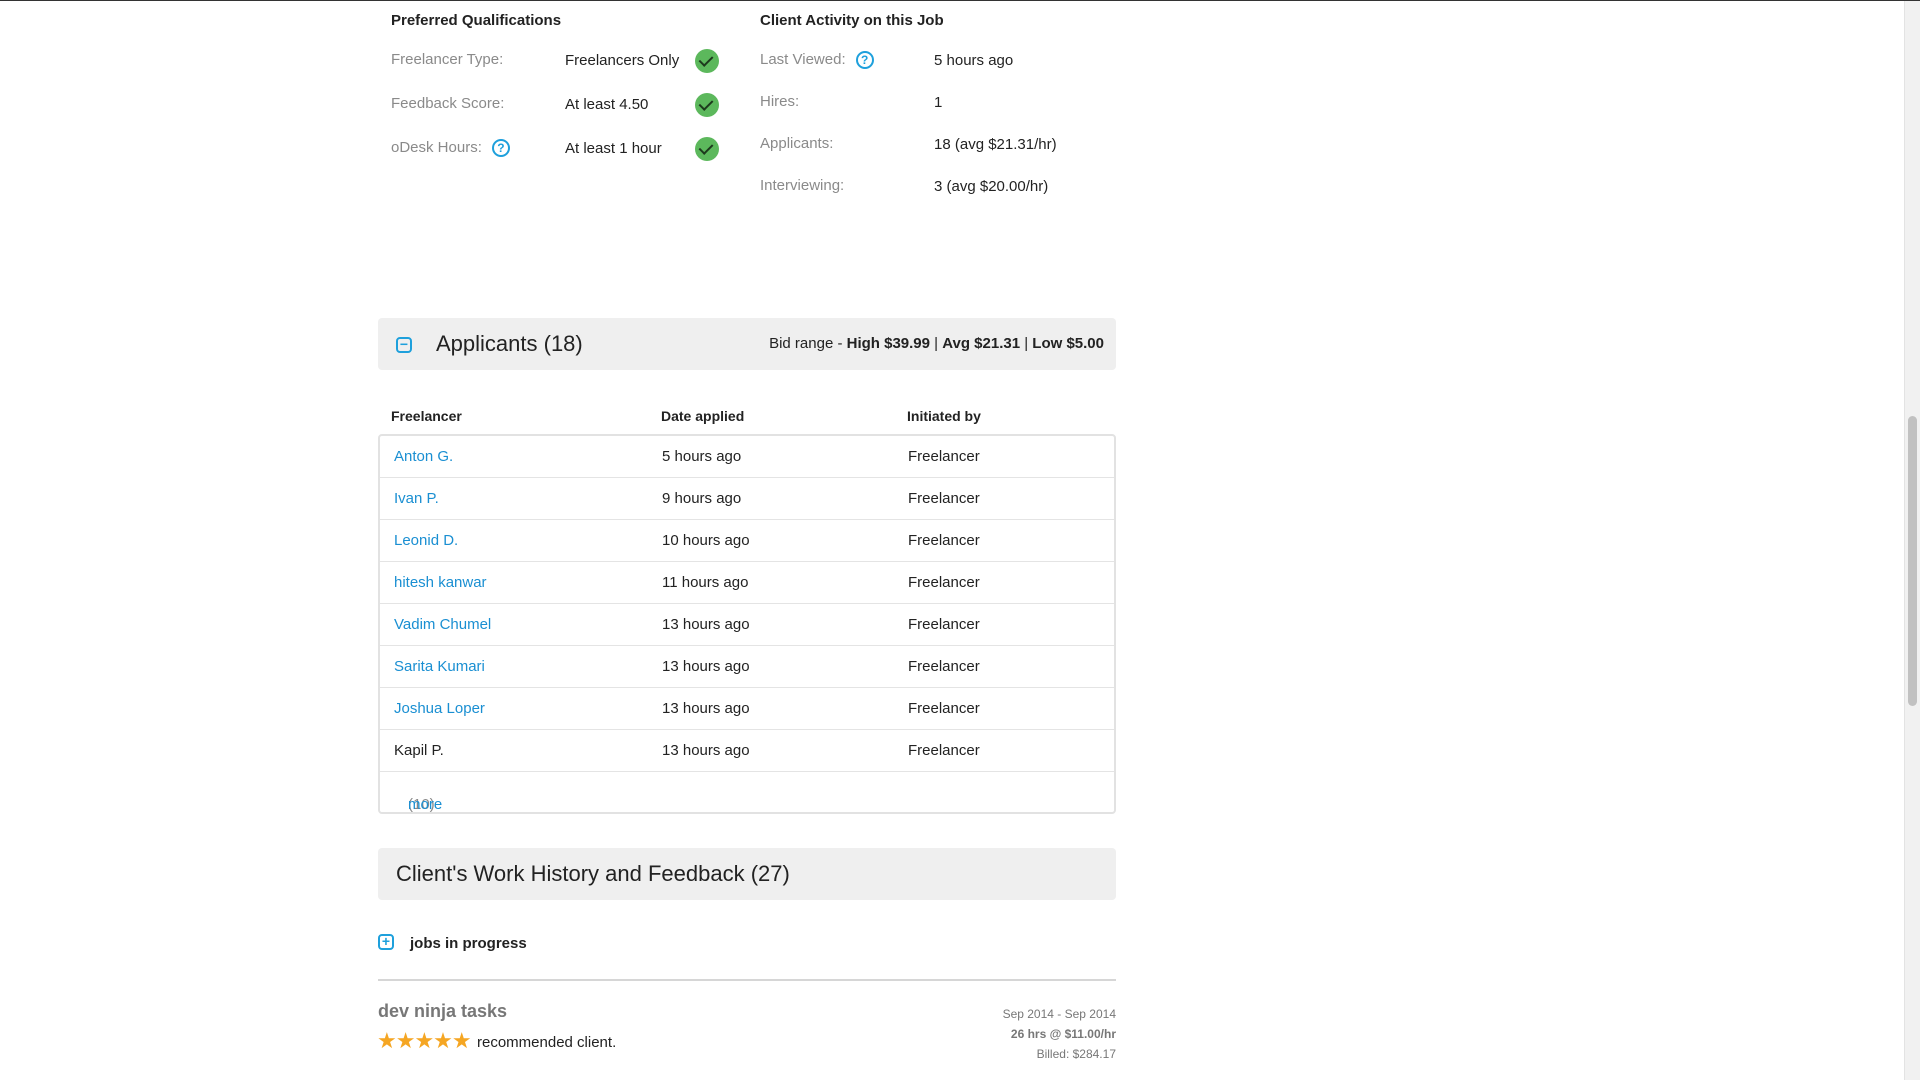  I want to click on column-header-date: Date applied, so click(703, 416).